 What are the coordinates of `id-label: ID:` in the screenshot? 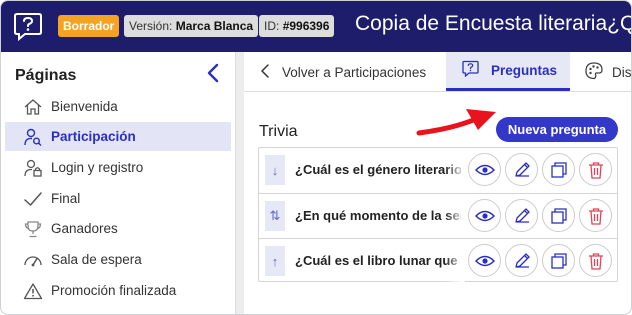 It's located at (272, 26).